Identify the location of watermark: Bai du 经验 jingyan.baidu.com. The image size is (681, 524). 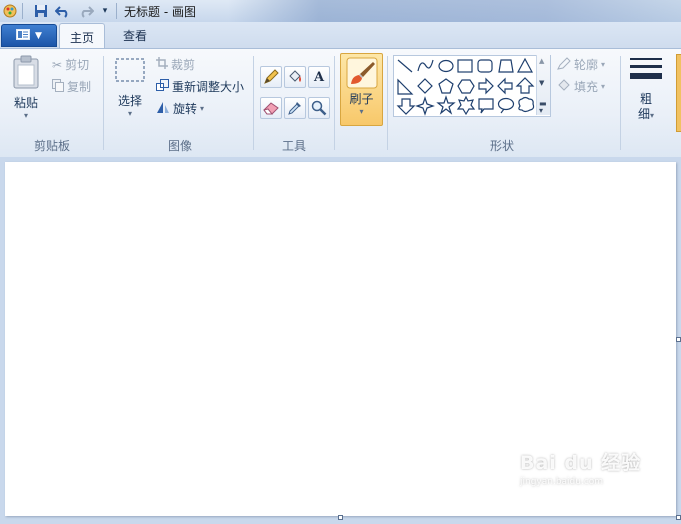
(580, 467).